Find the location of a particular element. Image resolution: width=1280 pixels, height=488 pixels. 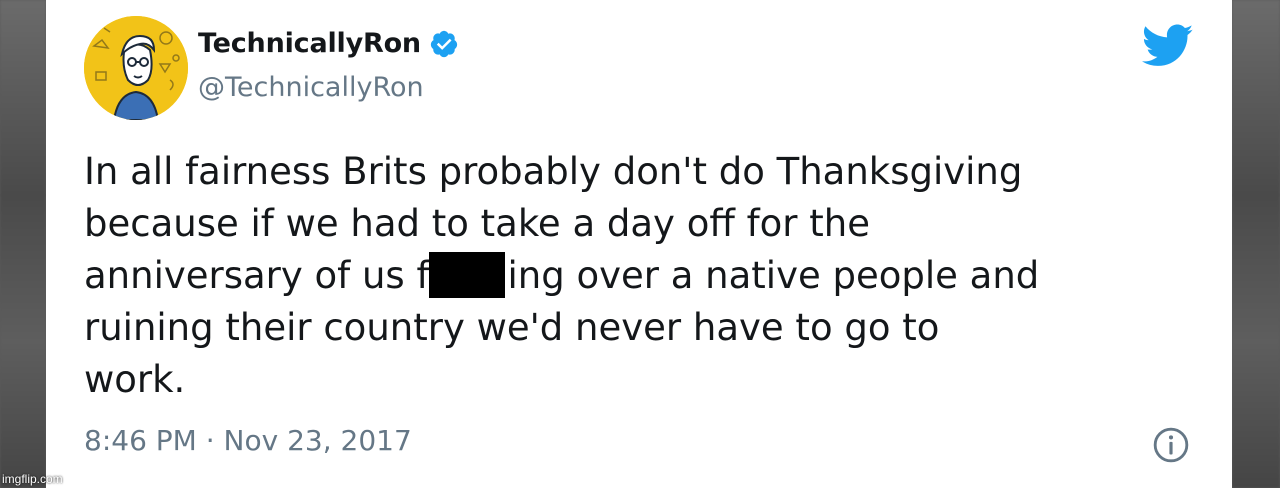

verified-badge-icon is located at coordinates (444, 43).